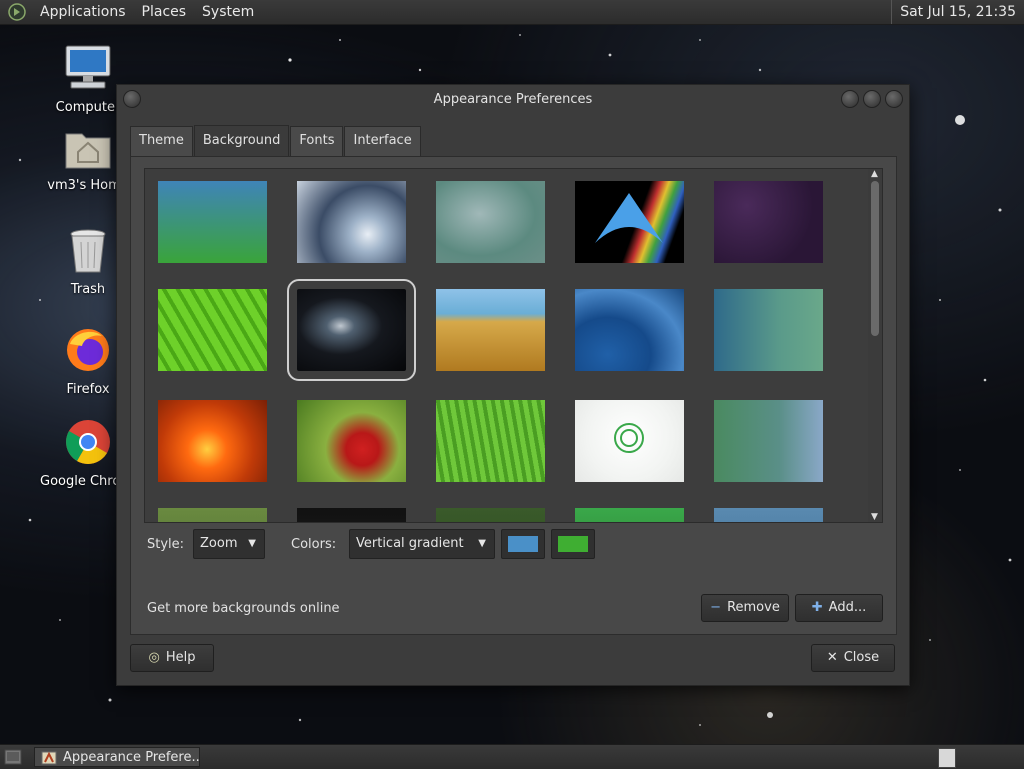 The width and height of the screenshot is (1024, 769). What do you see at coordinates (629, 218) in the screenshot?
I see `arch-logo-icon` at bounding box center [629, 218].